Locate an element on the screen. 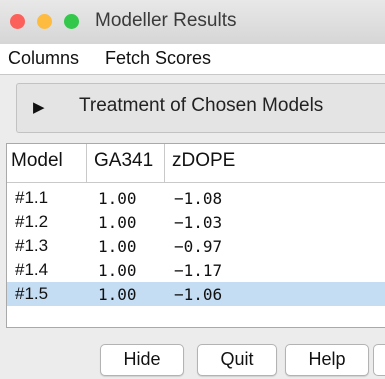  treatment-disclosure: ▶ Treatment of Chosen Models is located at coordinates (200, 108).